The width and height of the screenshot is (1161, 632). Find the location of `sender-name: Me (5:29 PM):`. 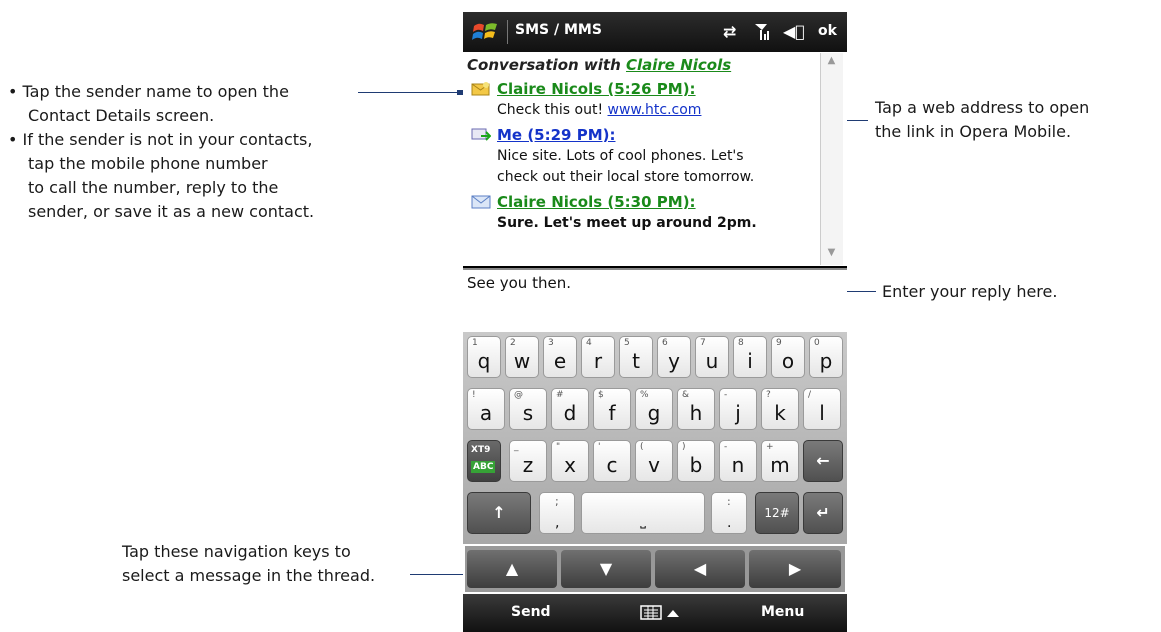

sender-name: Me (5:29 PM): is located at coordinates (556, 135).